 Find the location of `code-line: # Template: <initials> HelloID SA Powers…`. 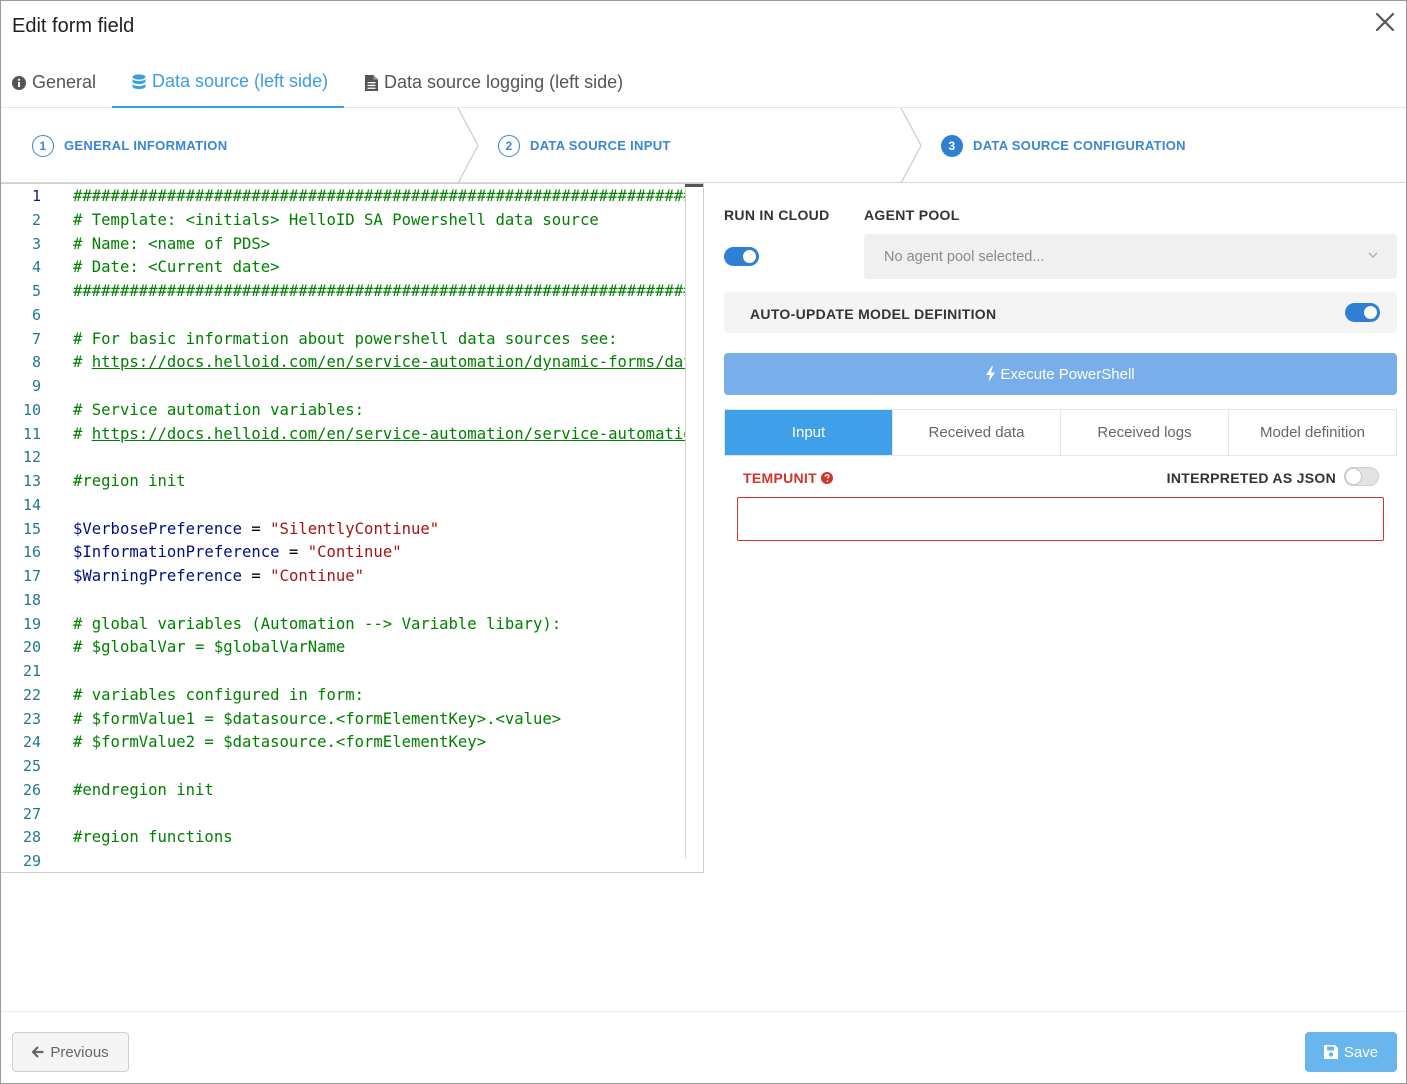

code-line: # Template: <initials> HelloID SA Powers… is located at coordinates (336, 220).